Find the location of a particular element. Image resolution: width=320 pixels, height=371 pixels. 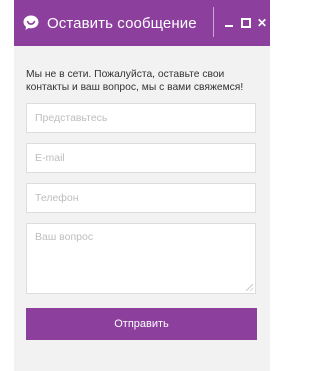

phone-field: Телефон is located at coordinates (141, 198).